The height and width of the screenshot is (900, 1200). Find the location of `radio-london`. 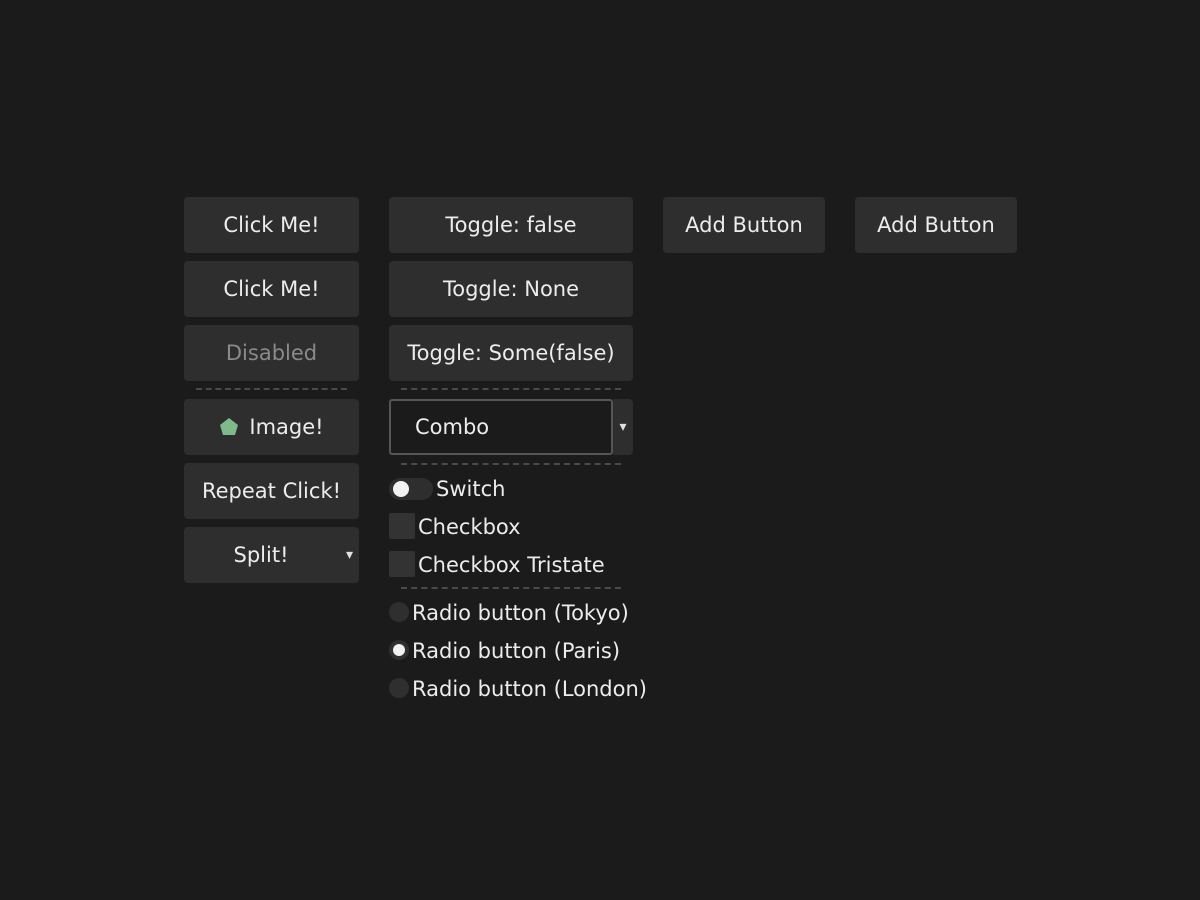

radio-london is located at coordinates (399, 688).